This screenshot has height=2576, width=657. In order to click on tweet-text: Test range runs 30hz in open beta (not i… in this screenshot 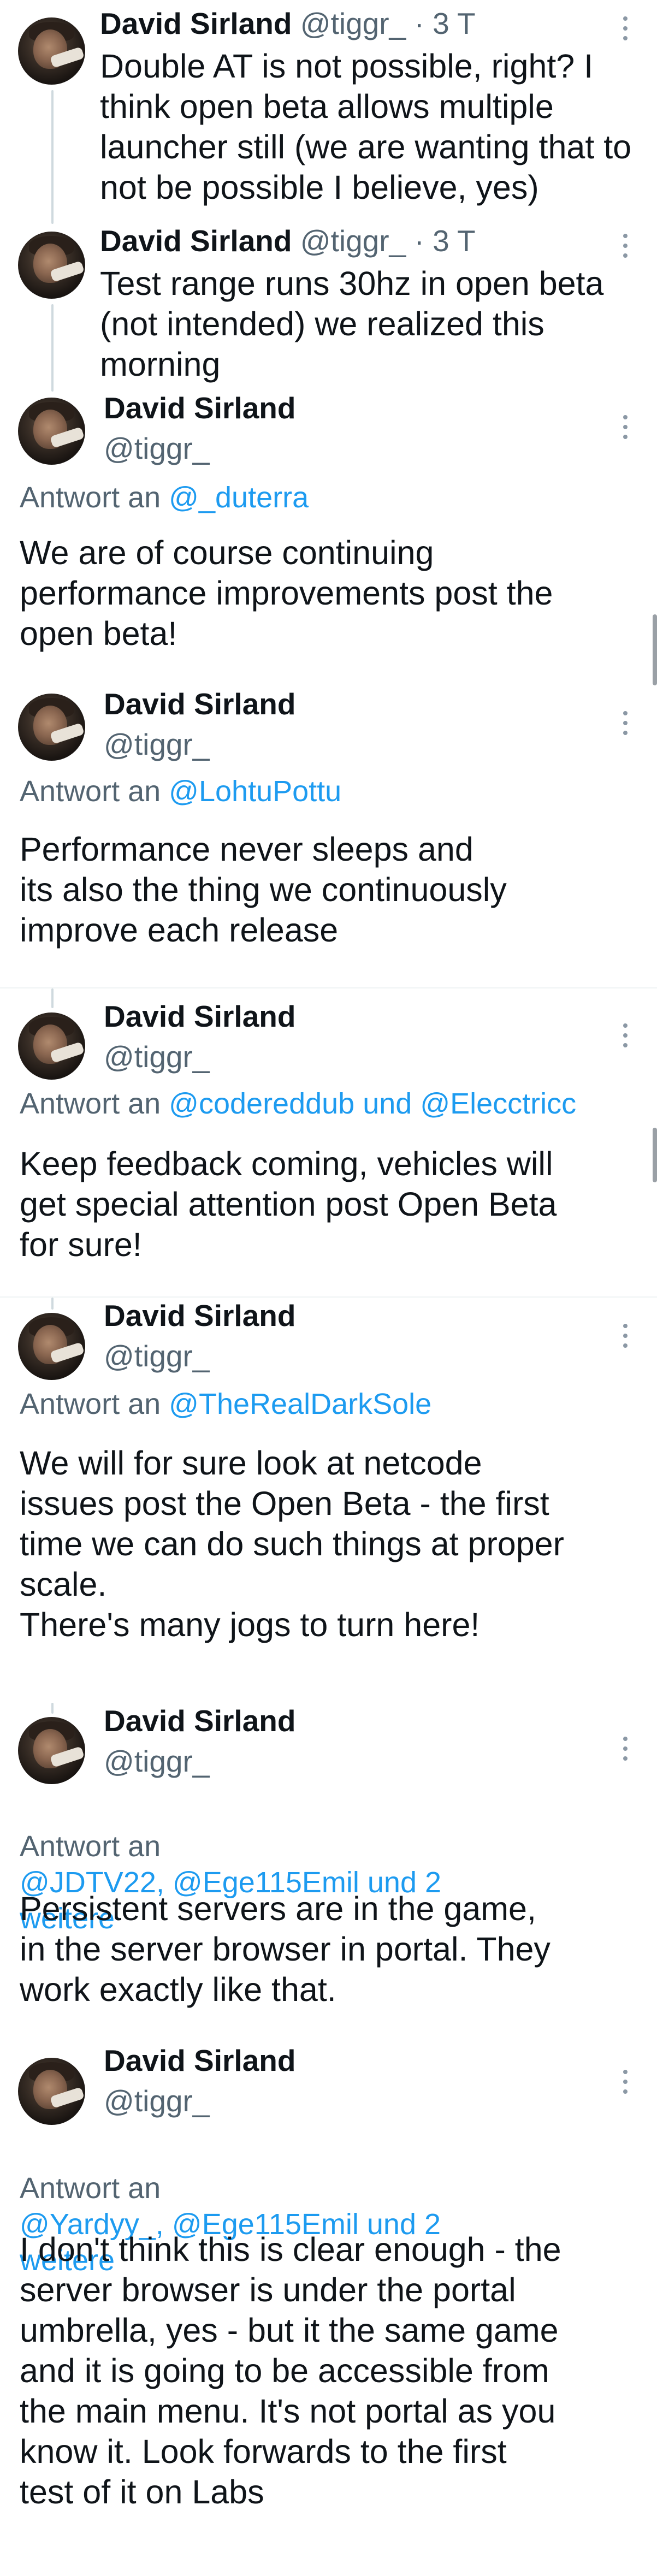, I will do `click(352, 324)`.